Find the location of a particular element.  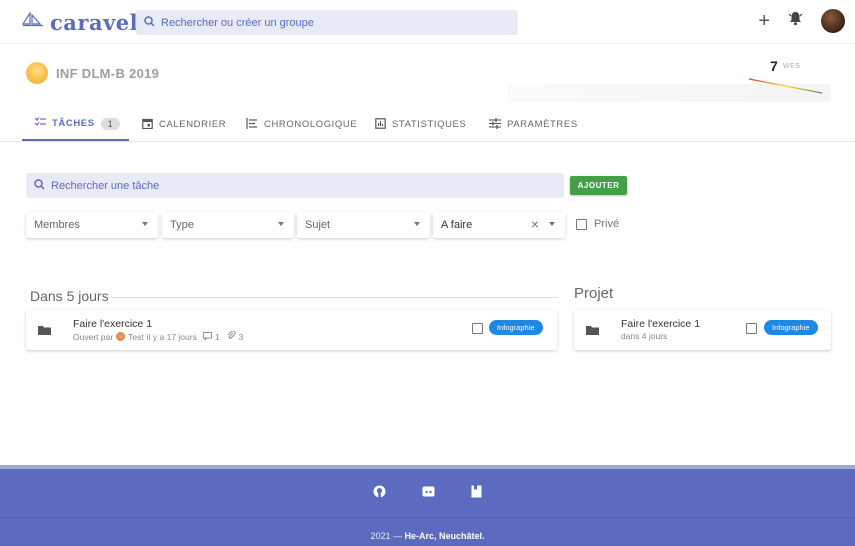

task-age: il y a 17 jours is located at coordinates (171, 336).